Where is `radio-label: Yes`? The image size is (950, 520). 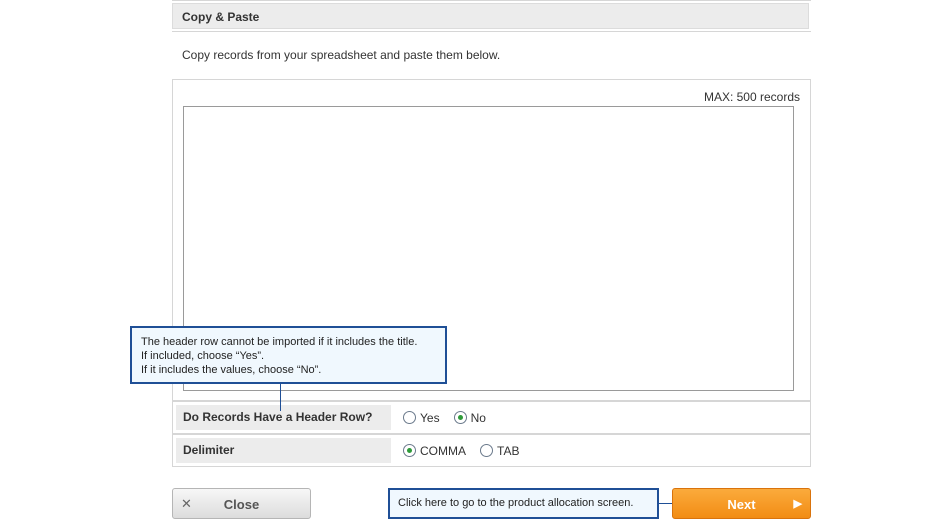 radio-label: Yes is located at coordinates (430, 417).